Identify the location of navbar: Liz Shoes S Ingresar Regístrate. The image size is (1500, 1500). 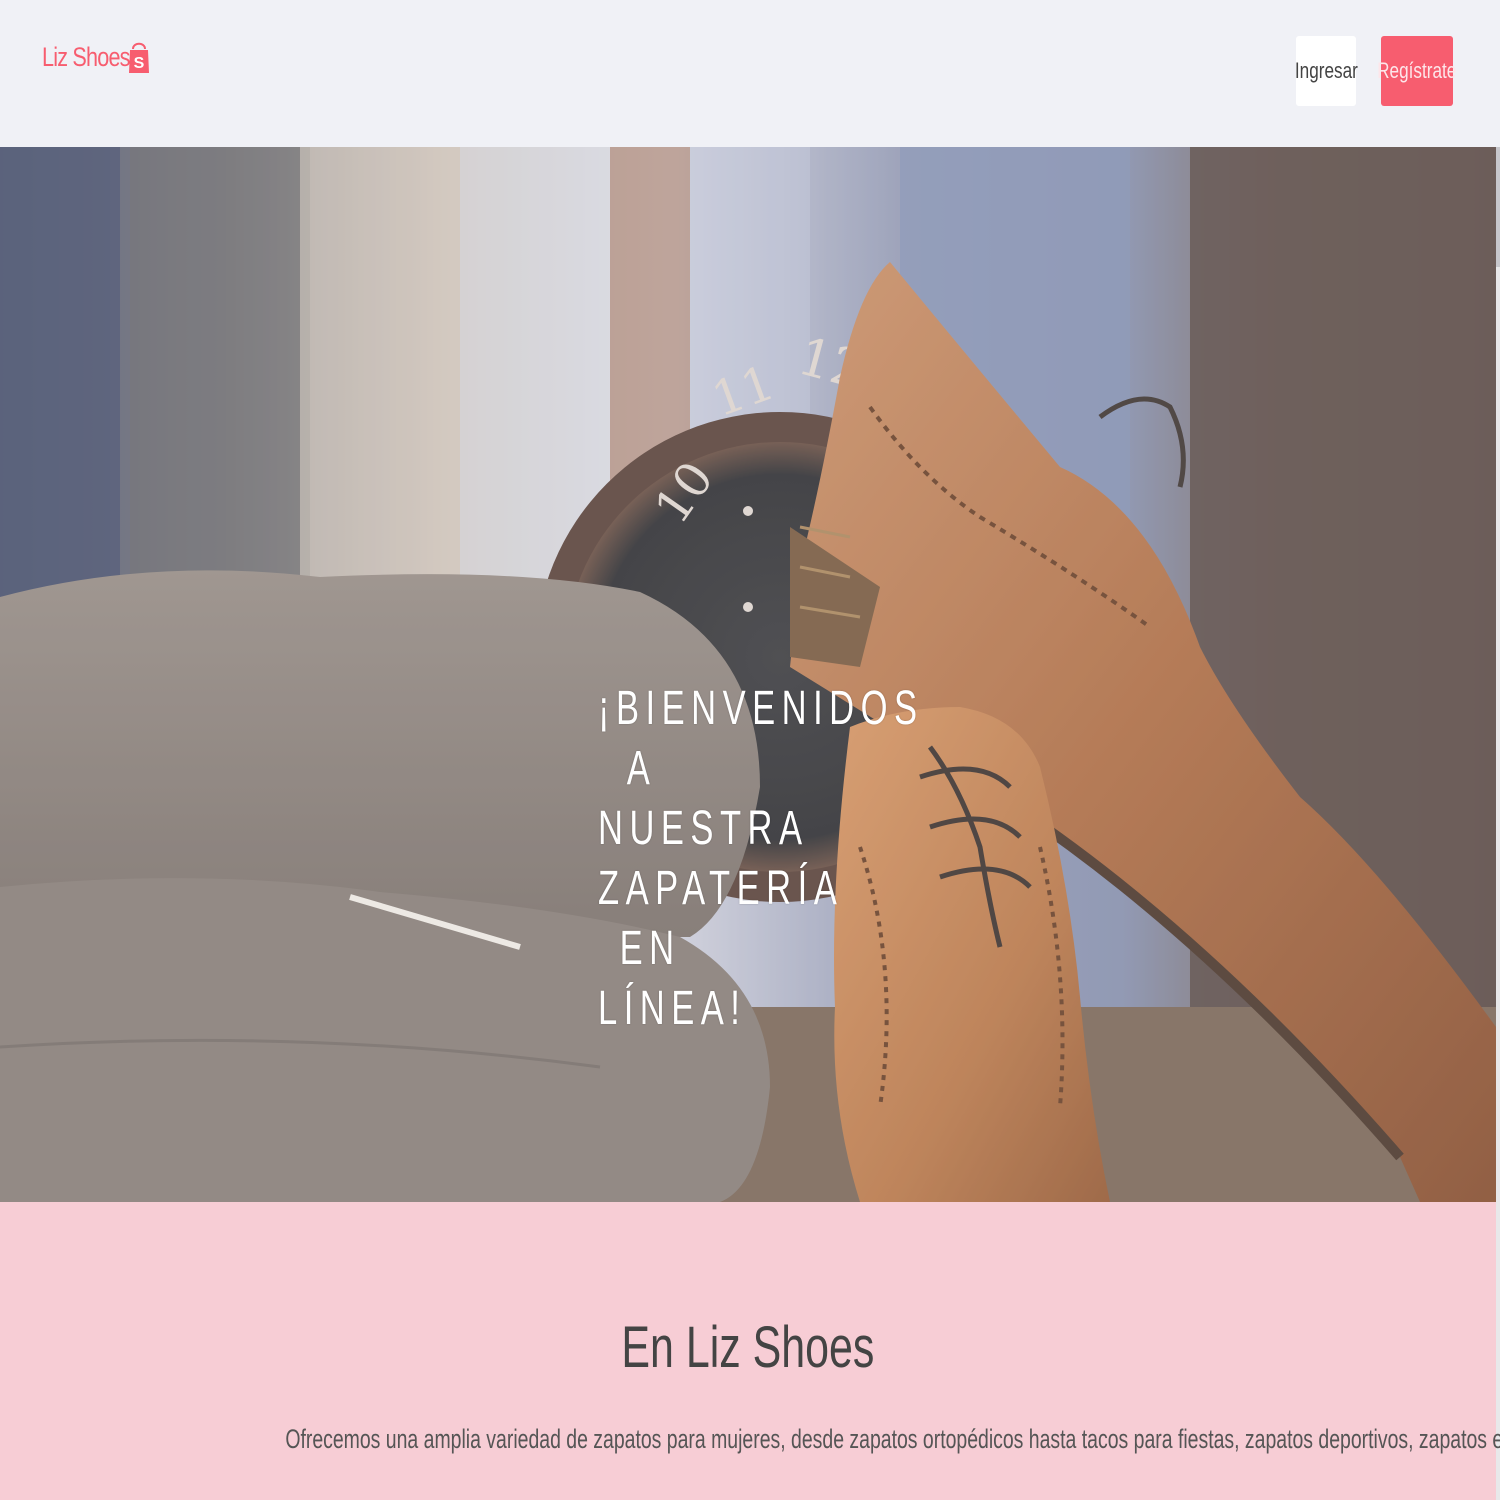
(750, 73).